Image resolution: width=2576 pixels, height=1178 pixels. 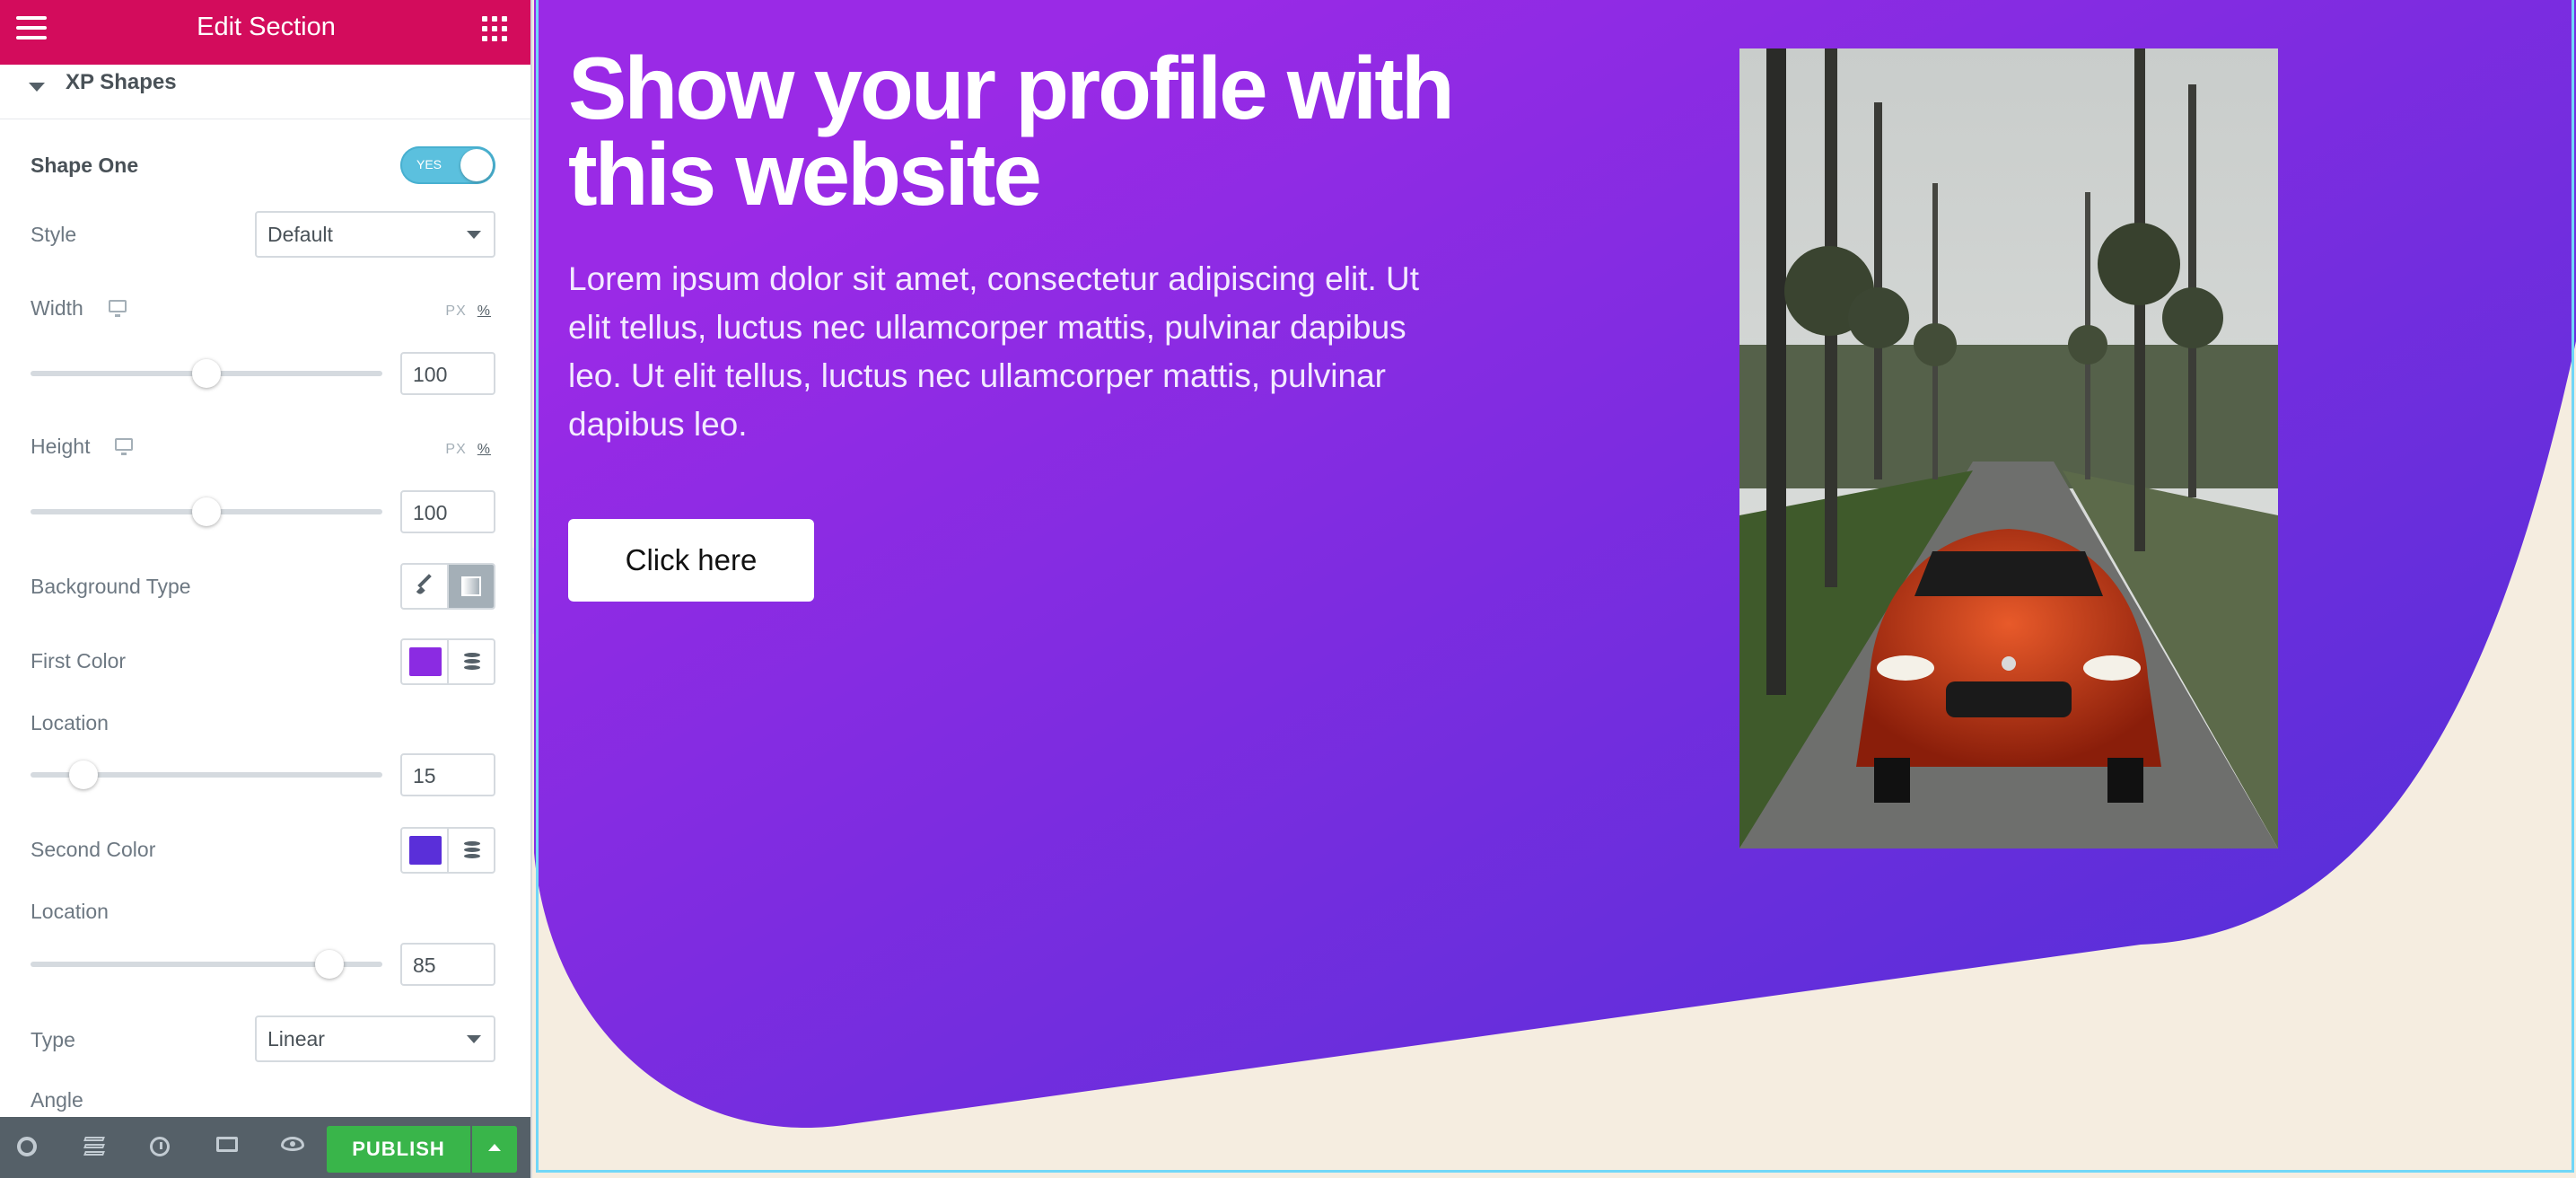 I want to click on car-photo-icon, so click(x=2008, y=448).